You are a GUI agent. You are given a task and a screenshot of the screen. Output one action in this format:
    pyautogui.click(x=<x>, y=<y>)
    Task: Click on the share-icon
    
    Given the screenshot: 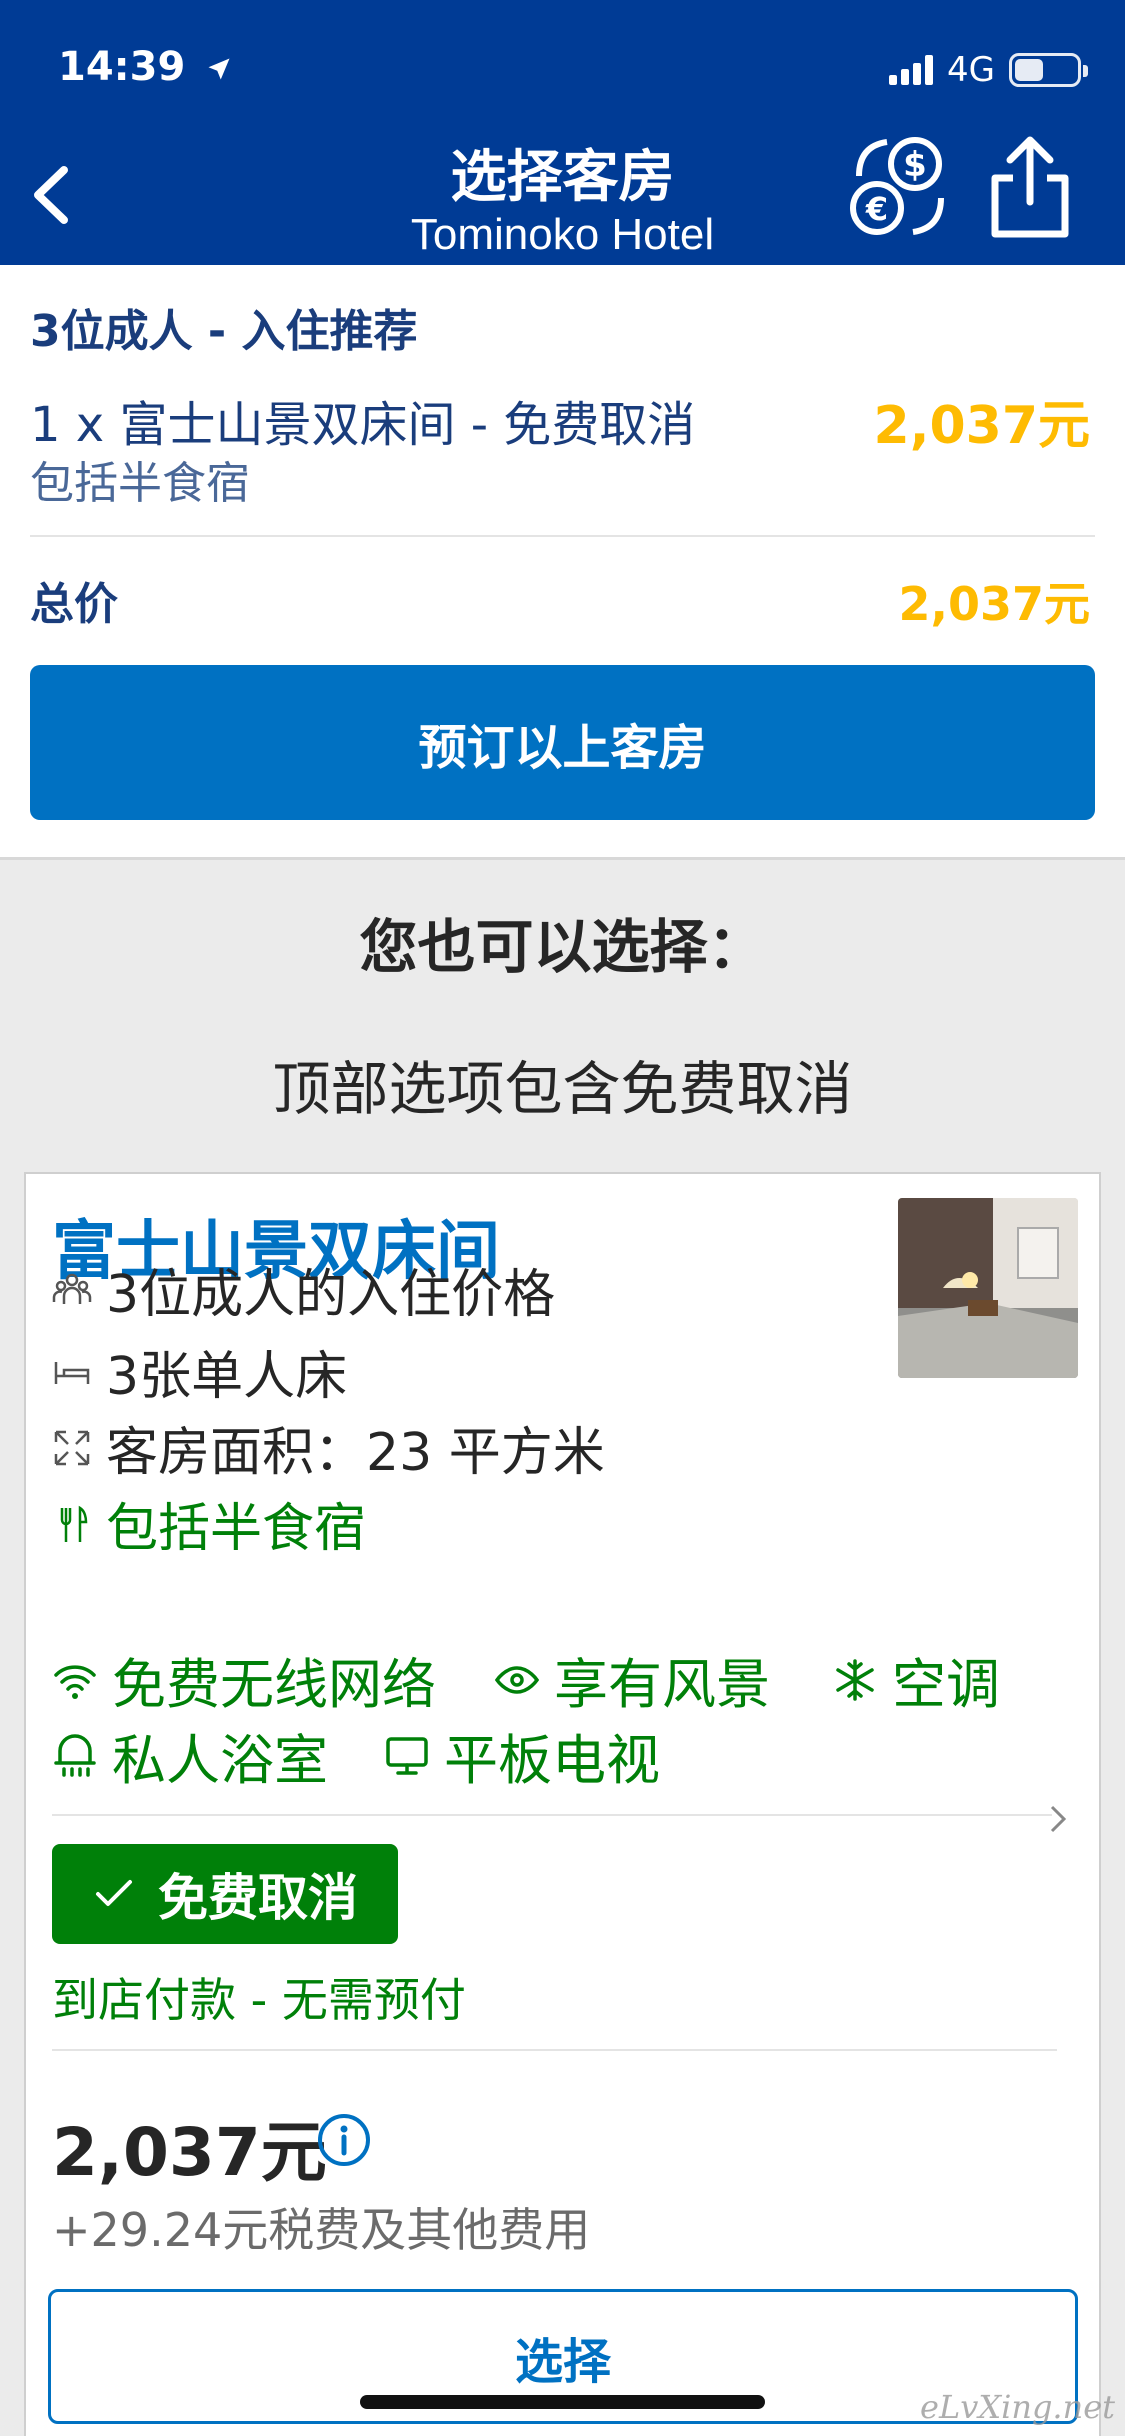 What is the action you would take?
    pyautogui.click(x=1030, y=187)
    